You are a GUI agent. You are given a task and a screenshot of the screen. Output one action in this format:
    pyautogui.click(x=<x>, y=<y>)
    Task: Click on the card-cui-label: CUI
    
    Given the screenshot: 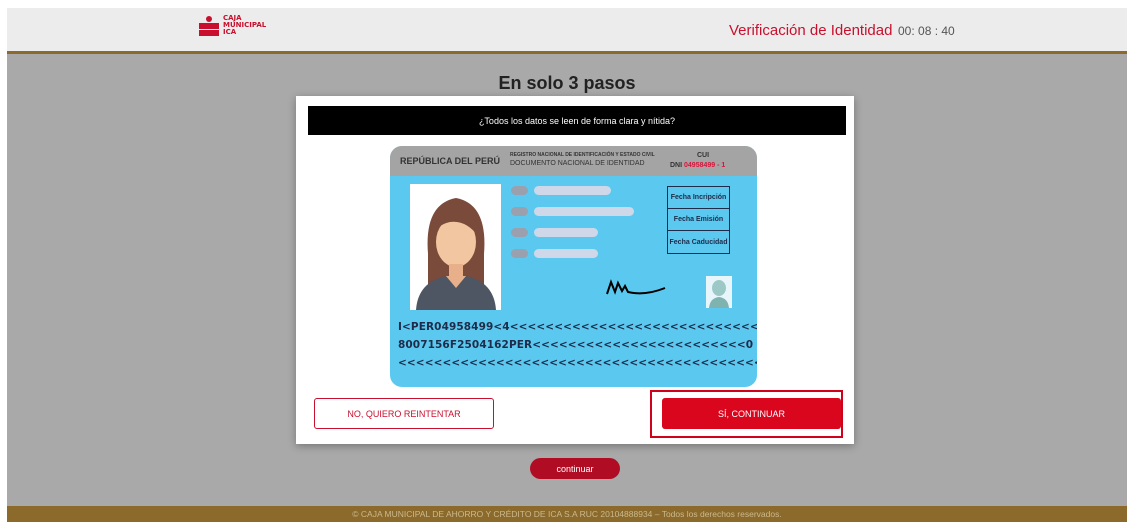 What is the action you would take?
    pyautogui.click(x=703, y=155)
    